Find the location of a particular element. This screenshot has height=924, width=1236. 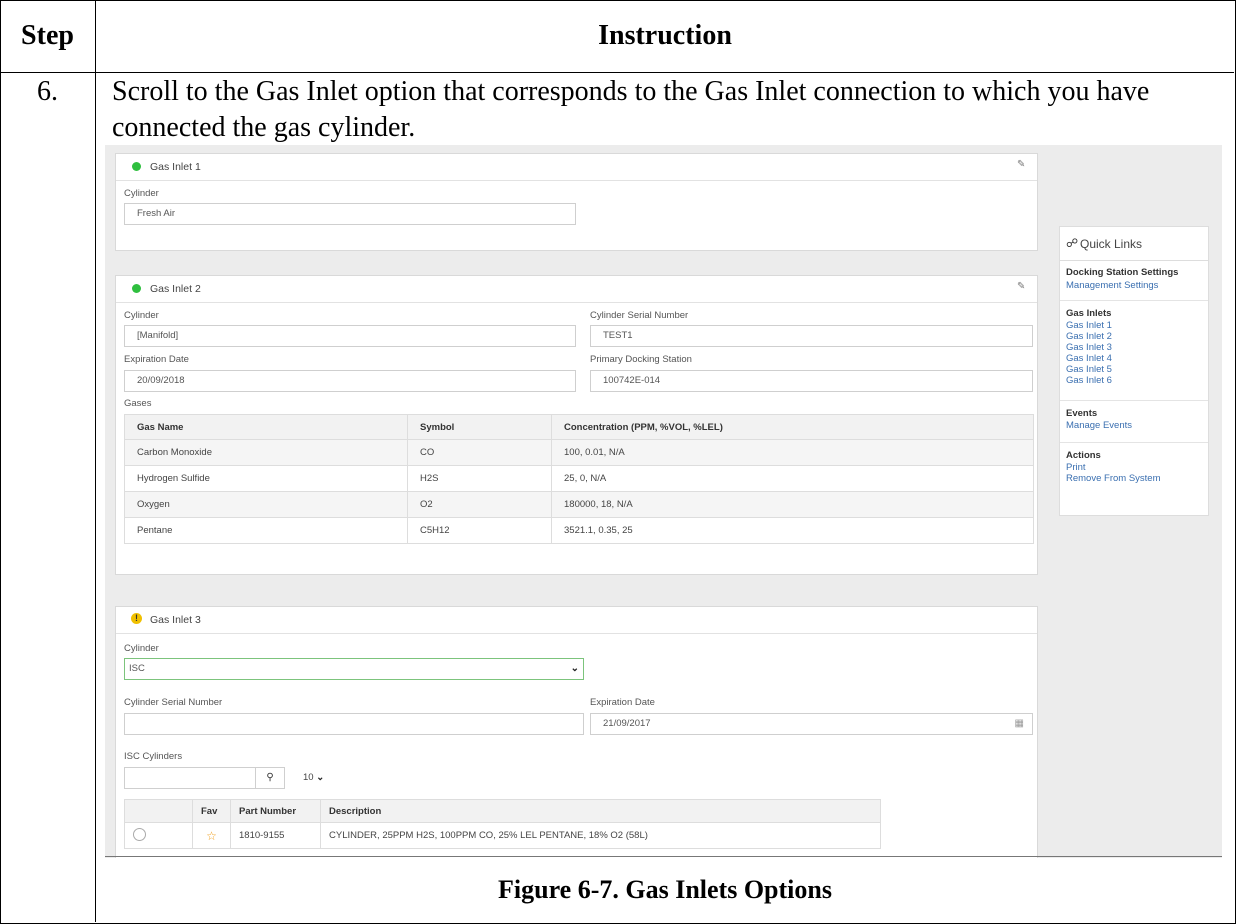

column-divider is located at coordinates (95, 461).